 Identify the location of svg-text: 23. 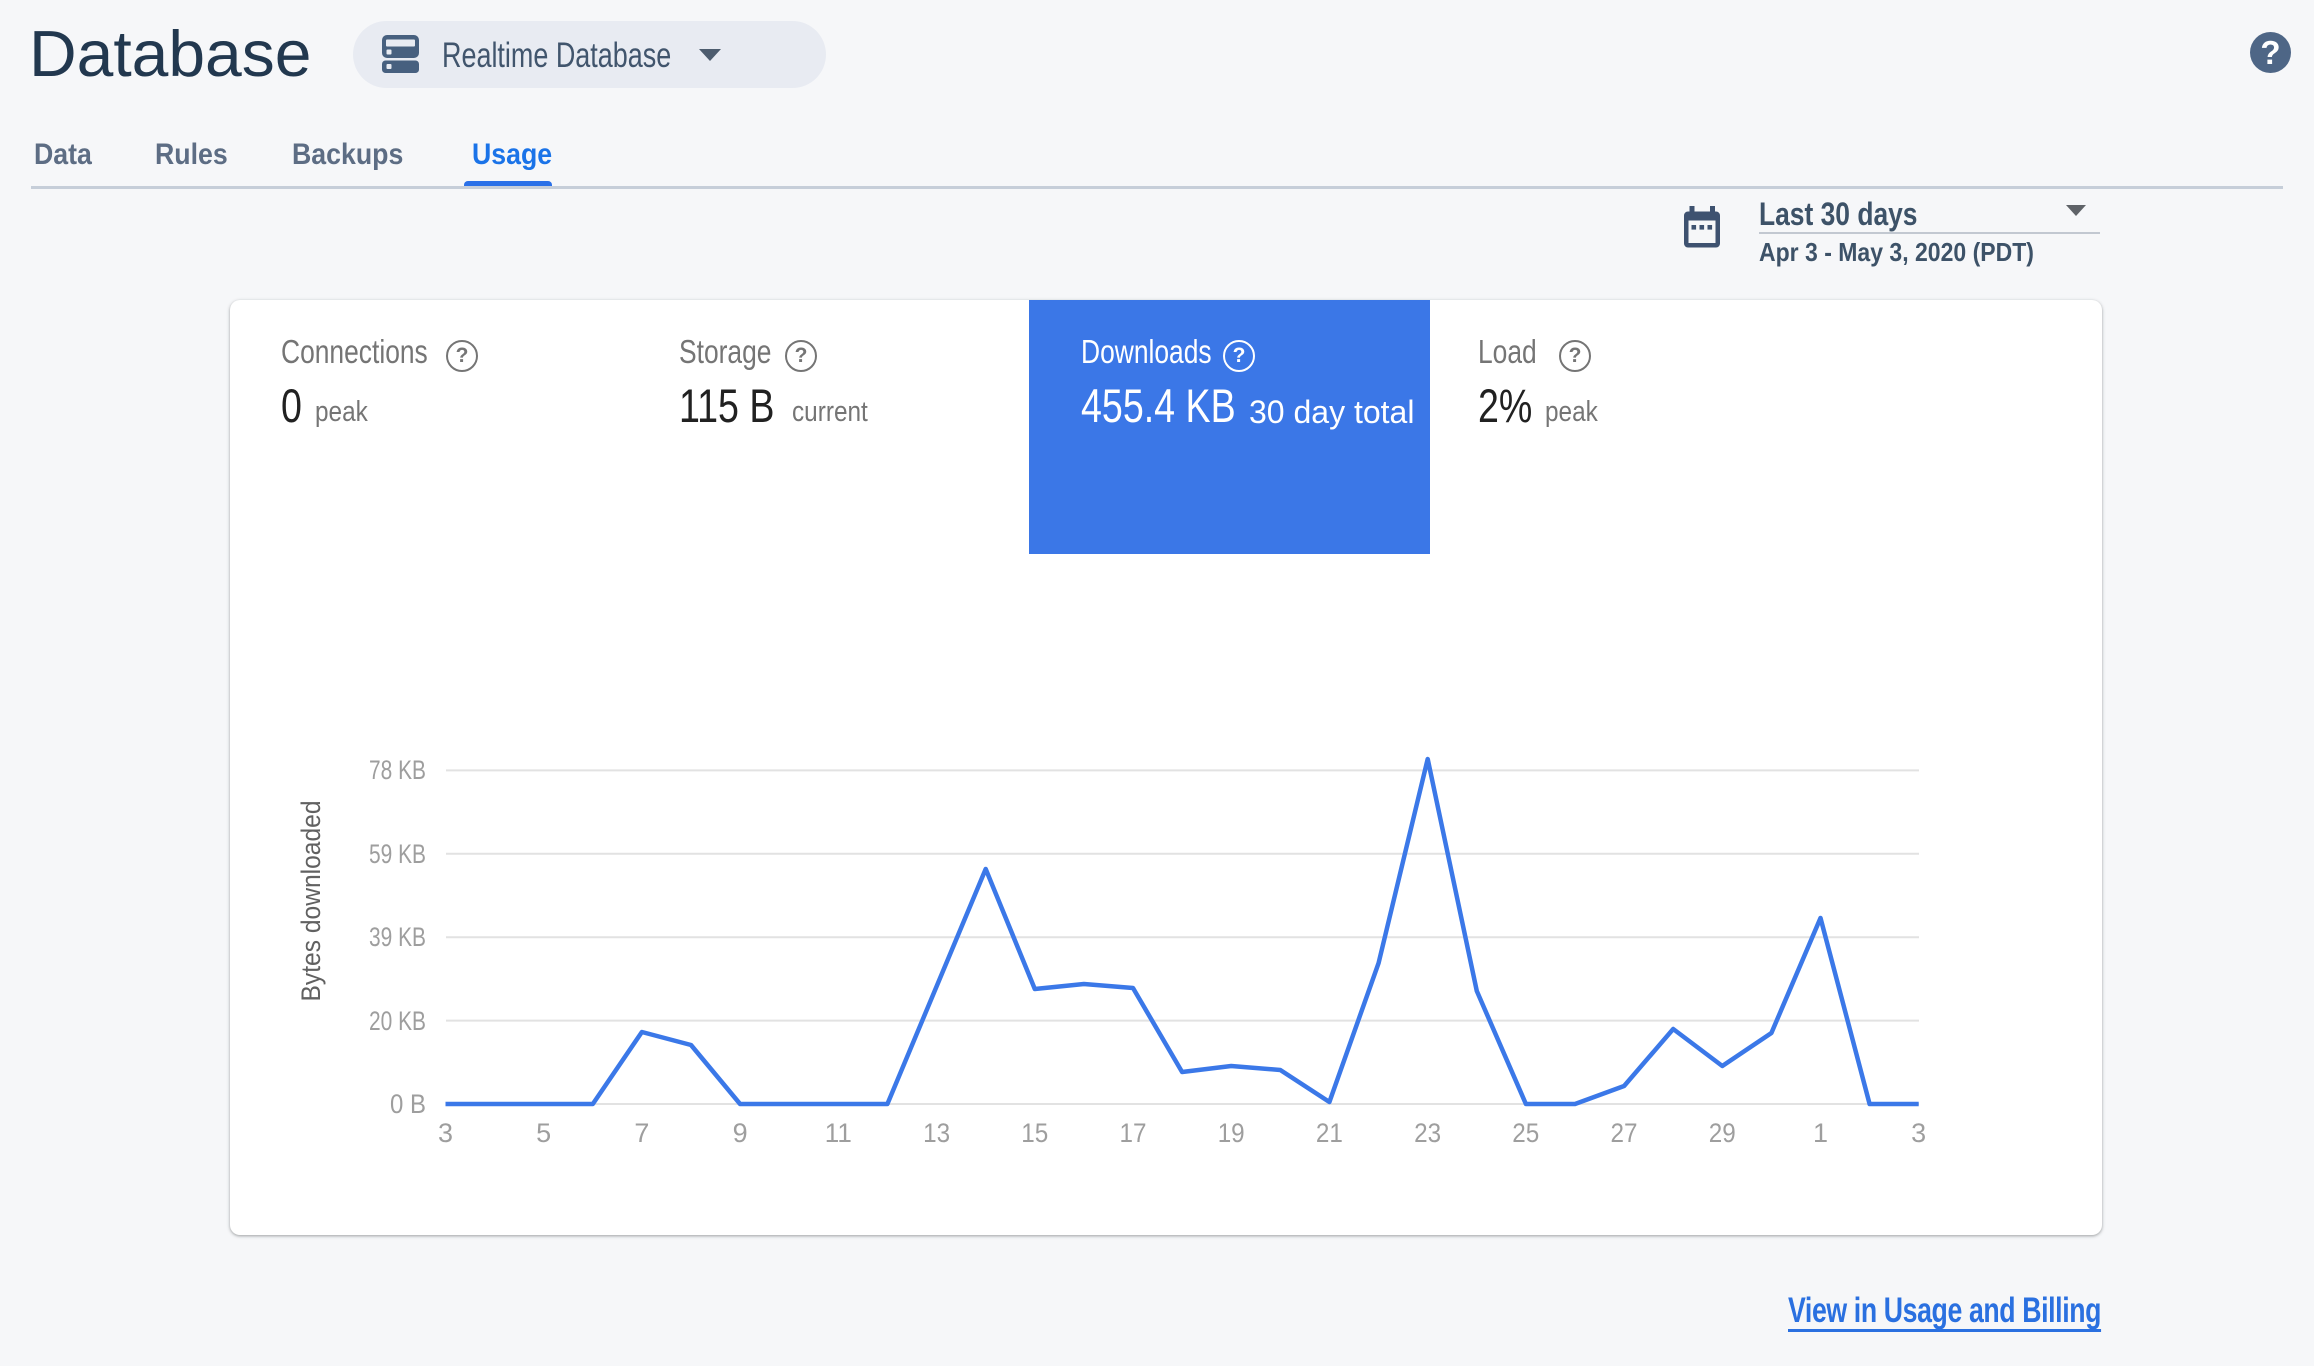
(1427, 1133).